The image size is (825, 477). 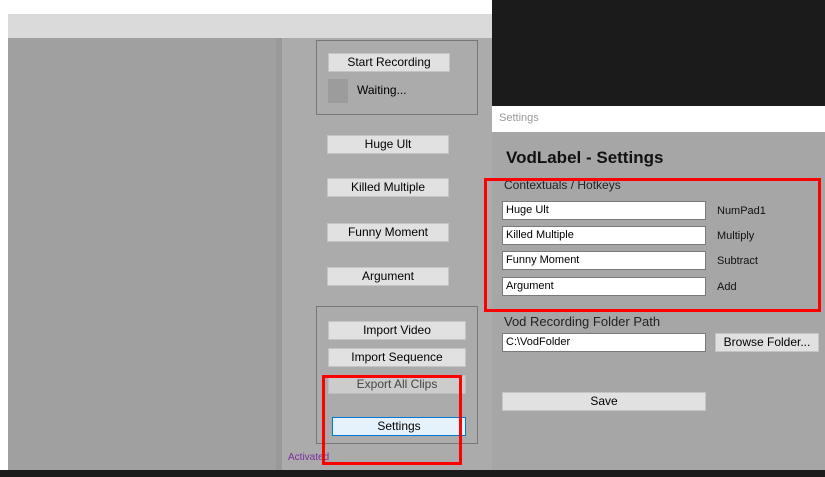 I want to click on label-button-argument: Argument, so click(x=388, y=276).